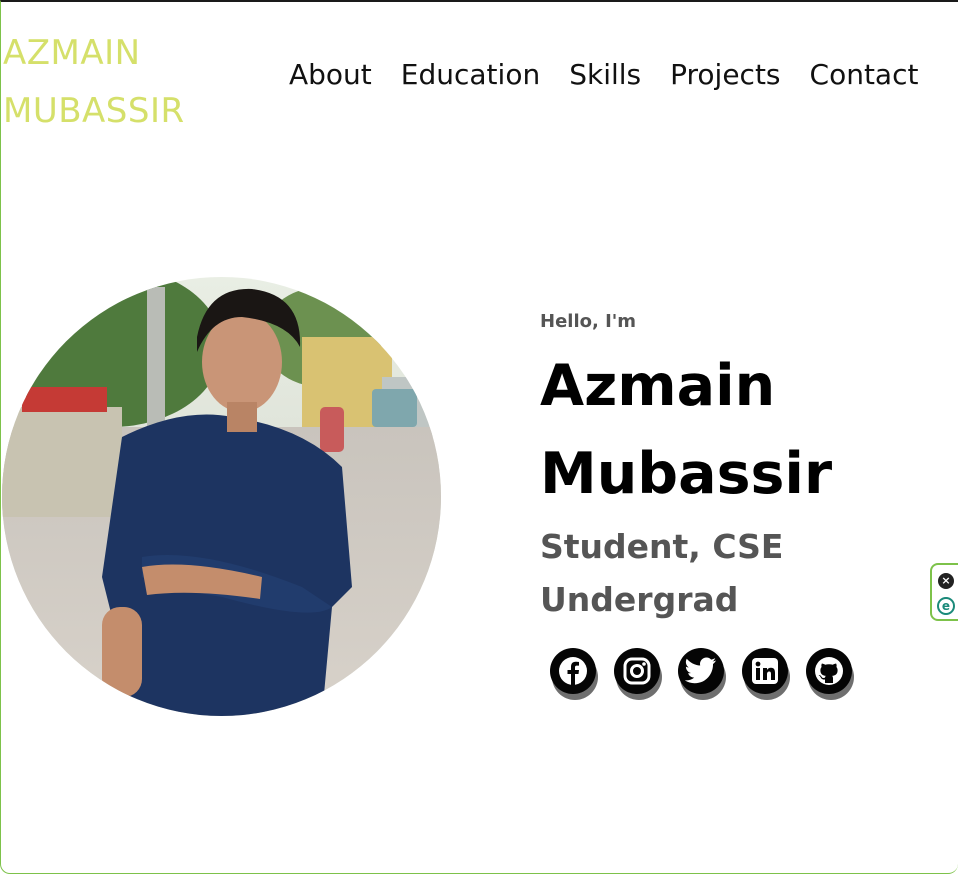 This screenshot has width=958, height=874. I want to click on instagram-link, so click(637, 671).